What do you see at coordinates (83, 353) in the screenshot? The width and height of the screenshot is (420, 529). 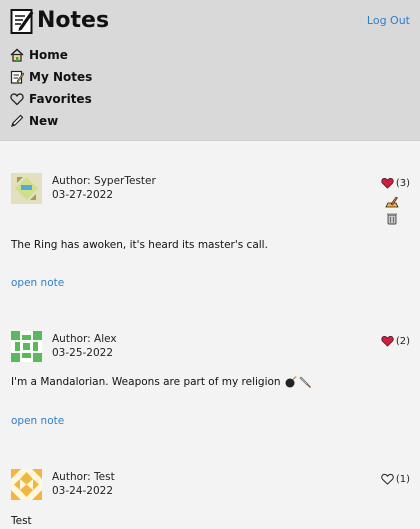 I see `note-date: 03-25-2022` at bounding box center [83, 353].